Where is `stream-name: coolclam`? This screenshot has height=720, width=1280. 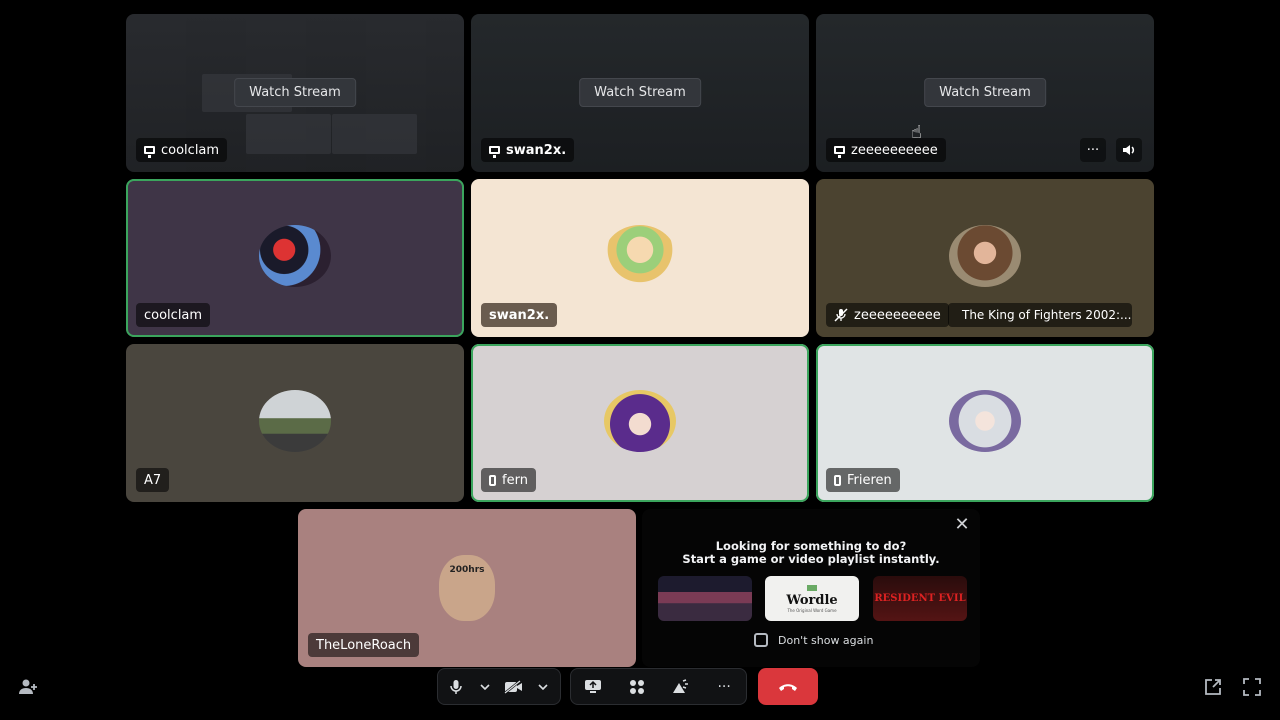
stream-name: coolclam is located at coordinates (190, 150).